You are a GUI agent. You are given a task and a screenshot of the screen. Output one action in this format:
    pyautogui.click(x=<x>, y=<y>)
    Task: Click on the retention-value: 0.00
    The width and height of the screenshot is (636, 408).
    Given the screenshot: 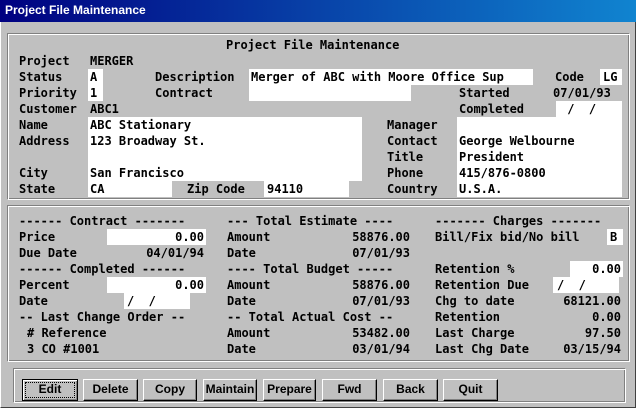 What is the action you would take?
    pyautogui.click(x=606, y=317)
    